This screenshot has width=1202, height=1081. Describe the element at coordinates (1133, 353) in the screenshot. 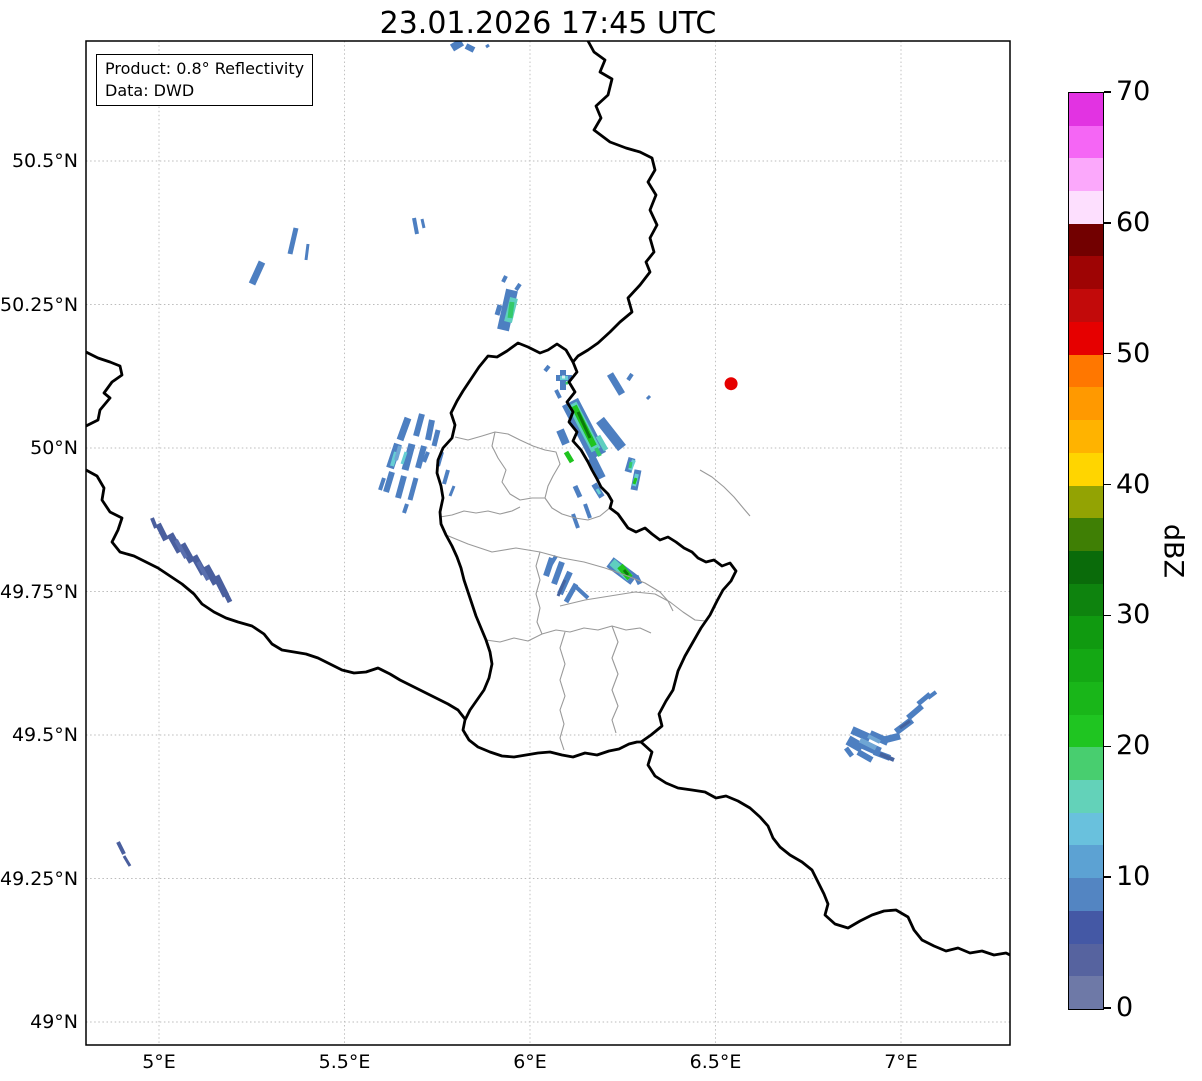

I see `colorbar-tick-label: 50` at that location.